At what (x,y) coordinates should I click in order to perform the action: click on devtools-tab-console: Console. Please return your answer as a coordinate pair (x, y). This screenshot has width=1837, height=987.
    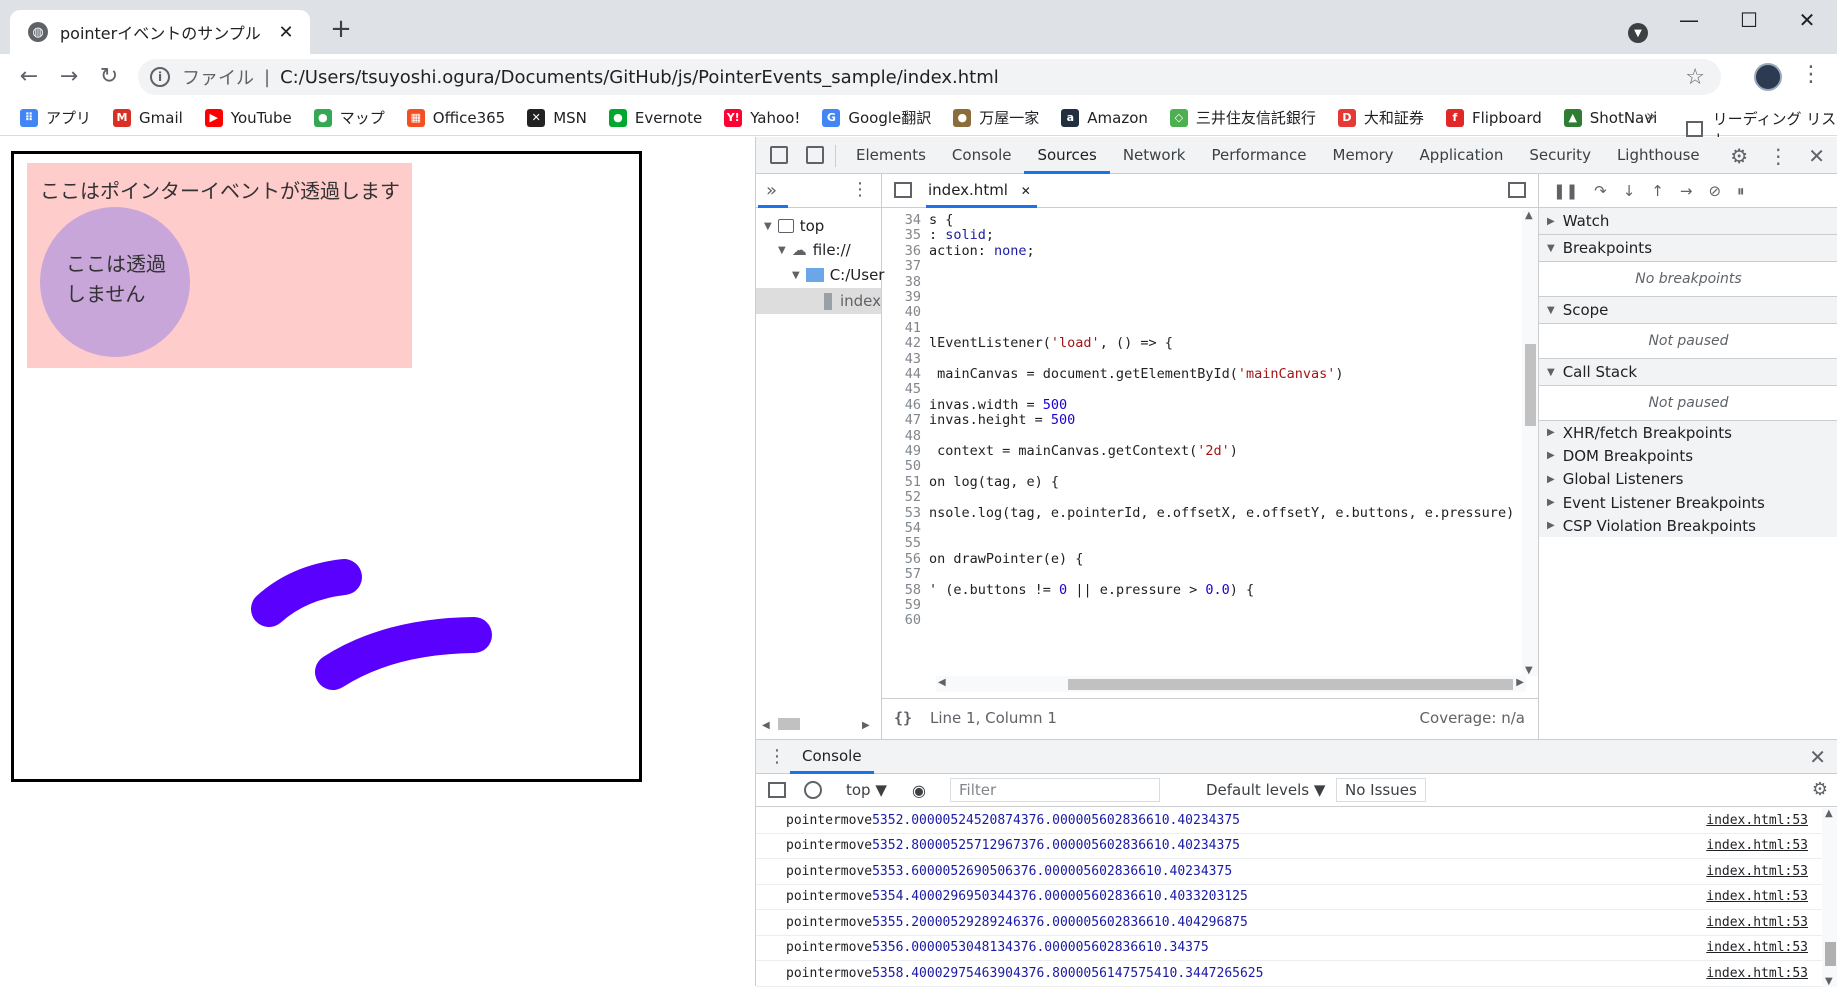
    Looking at the image, I should click on (982, 155).